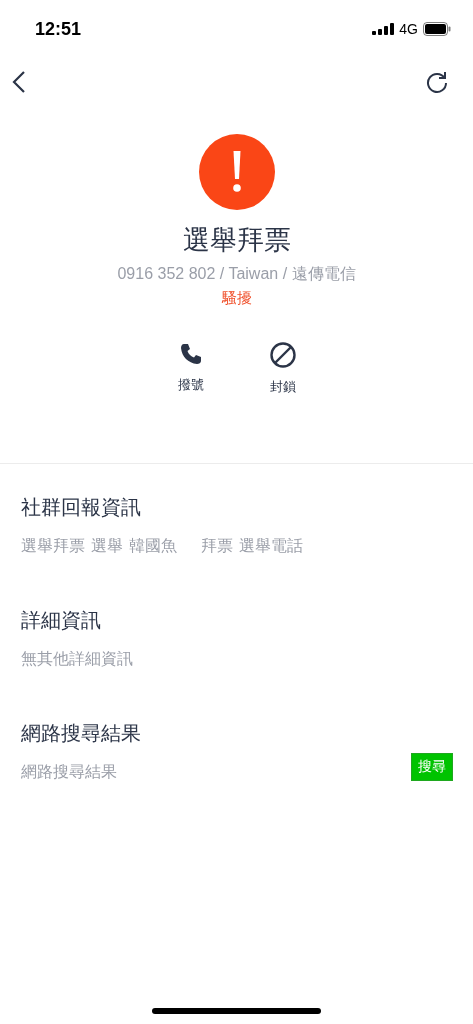  I want to click on report-tag: 選舉拜票, so click(53, 546).